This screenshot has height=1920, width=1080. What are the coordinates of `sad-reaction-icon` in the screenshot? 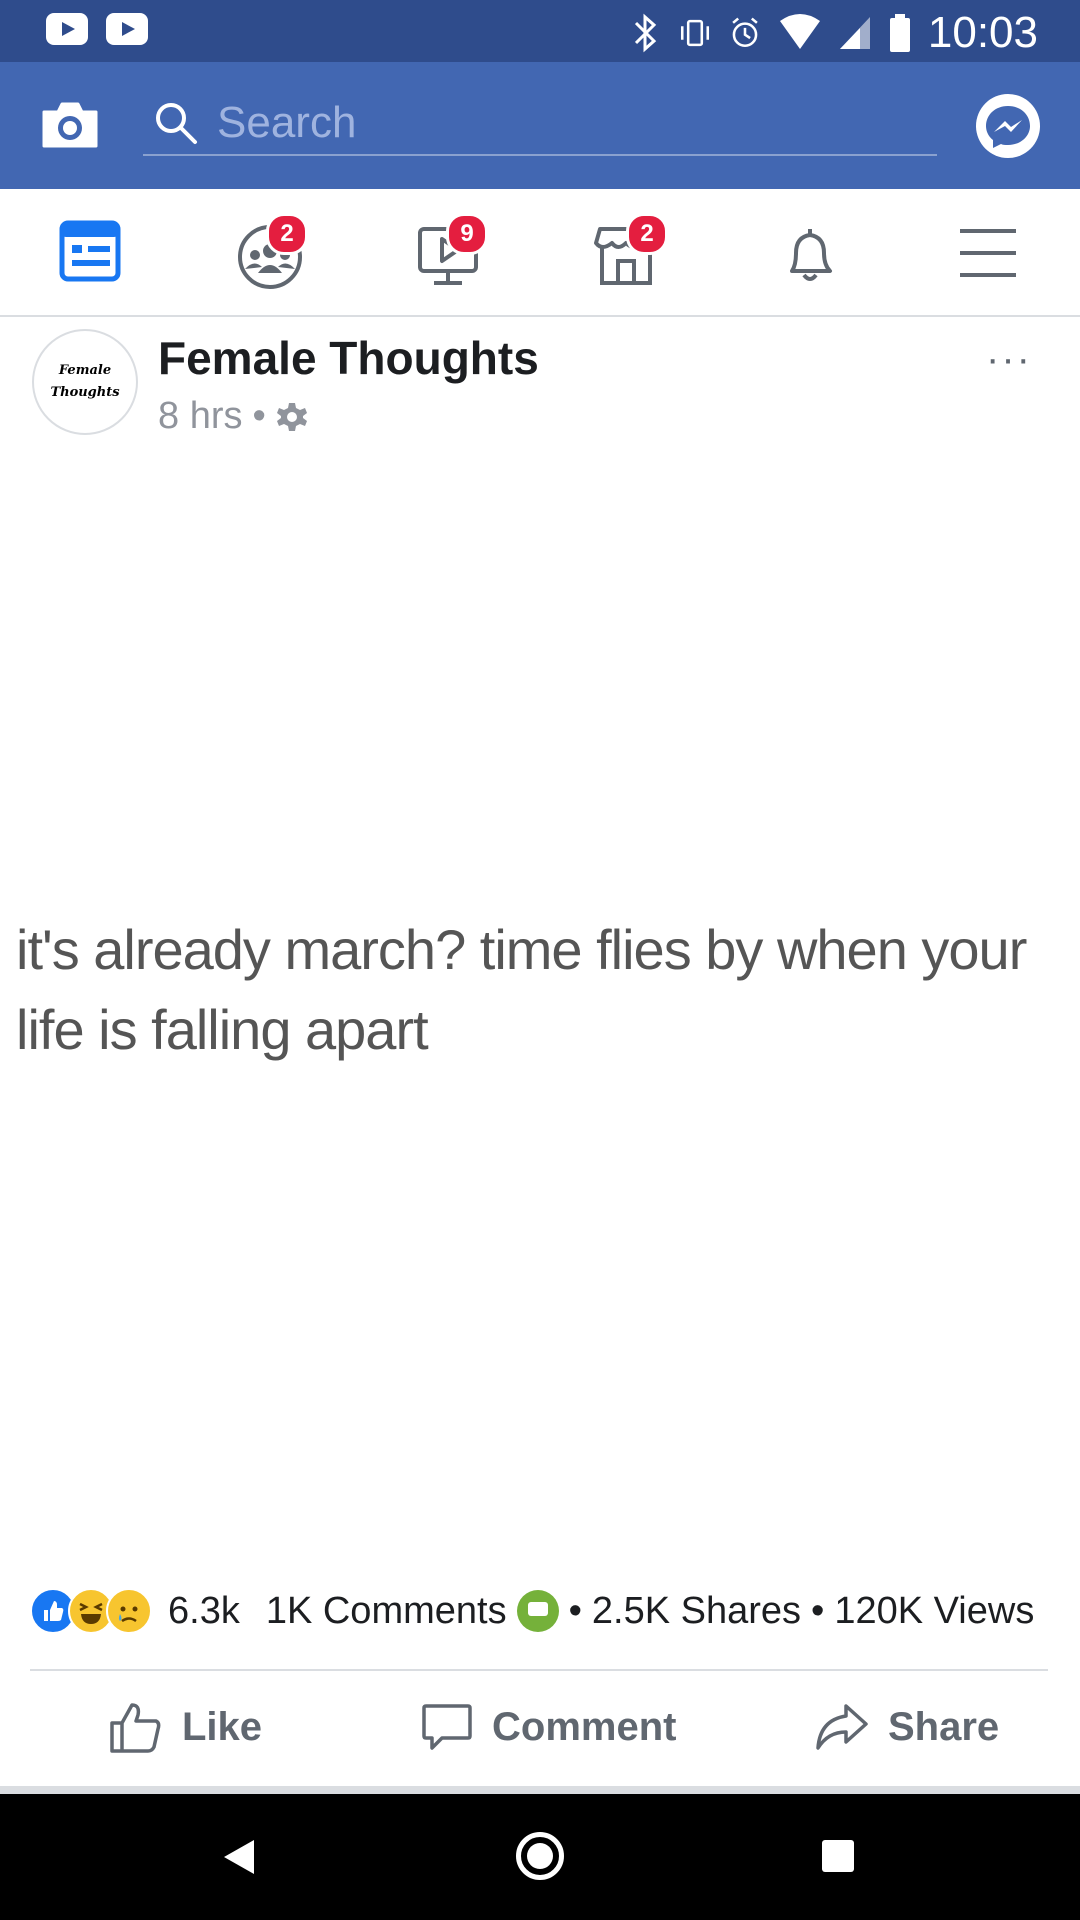 It's located at (129, 1611).